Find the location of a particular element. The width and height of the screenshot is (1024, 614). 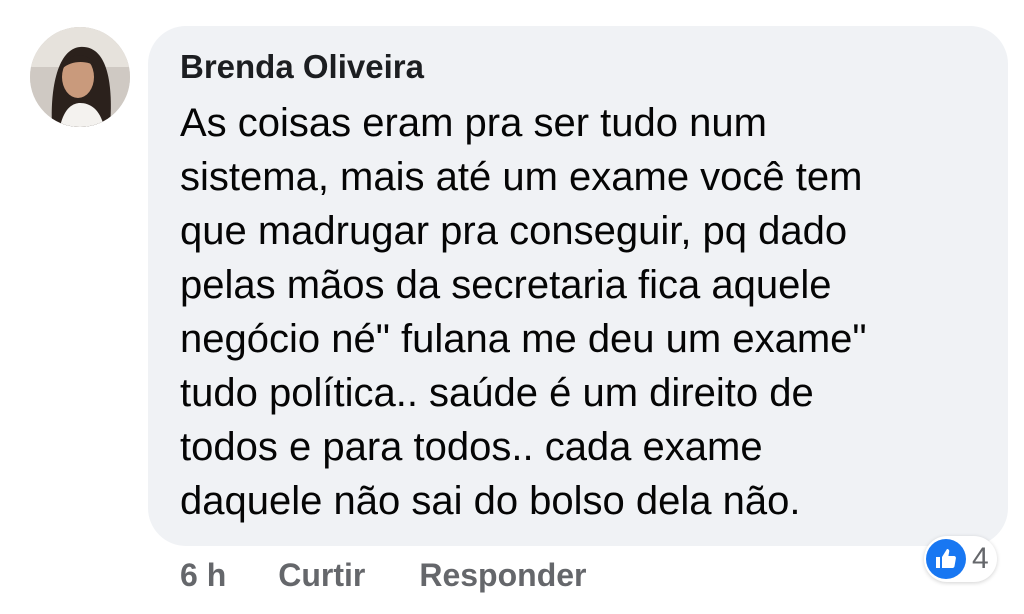

reply-button: Responder is located at coordinates (502, 575).